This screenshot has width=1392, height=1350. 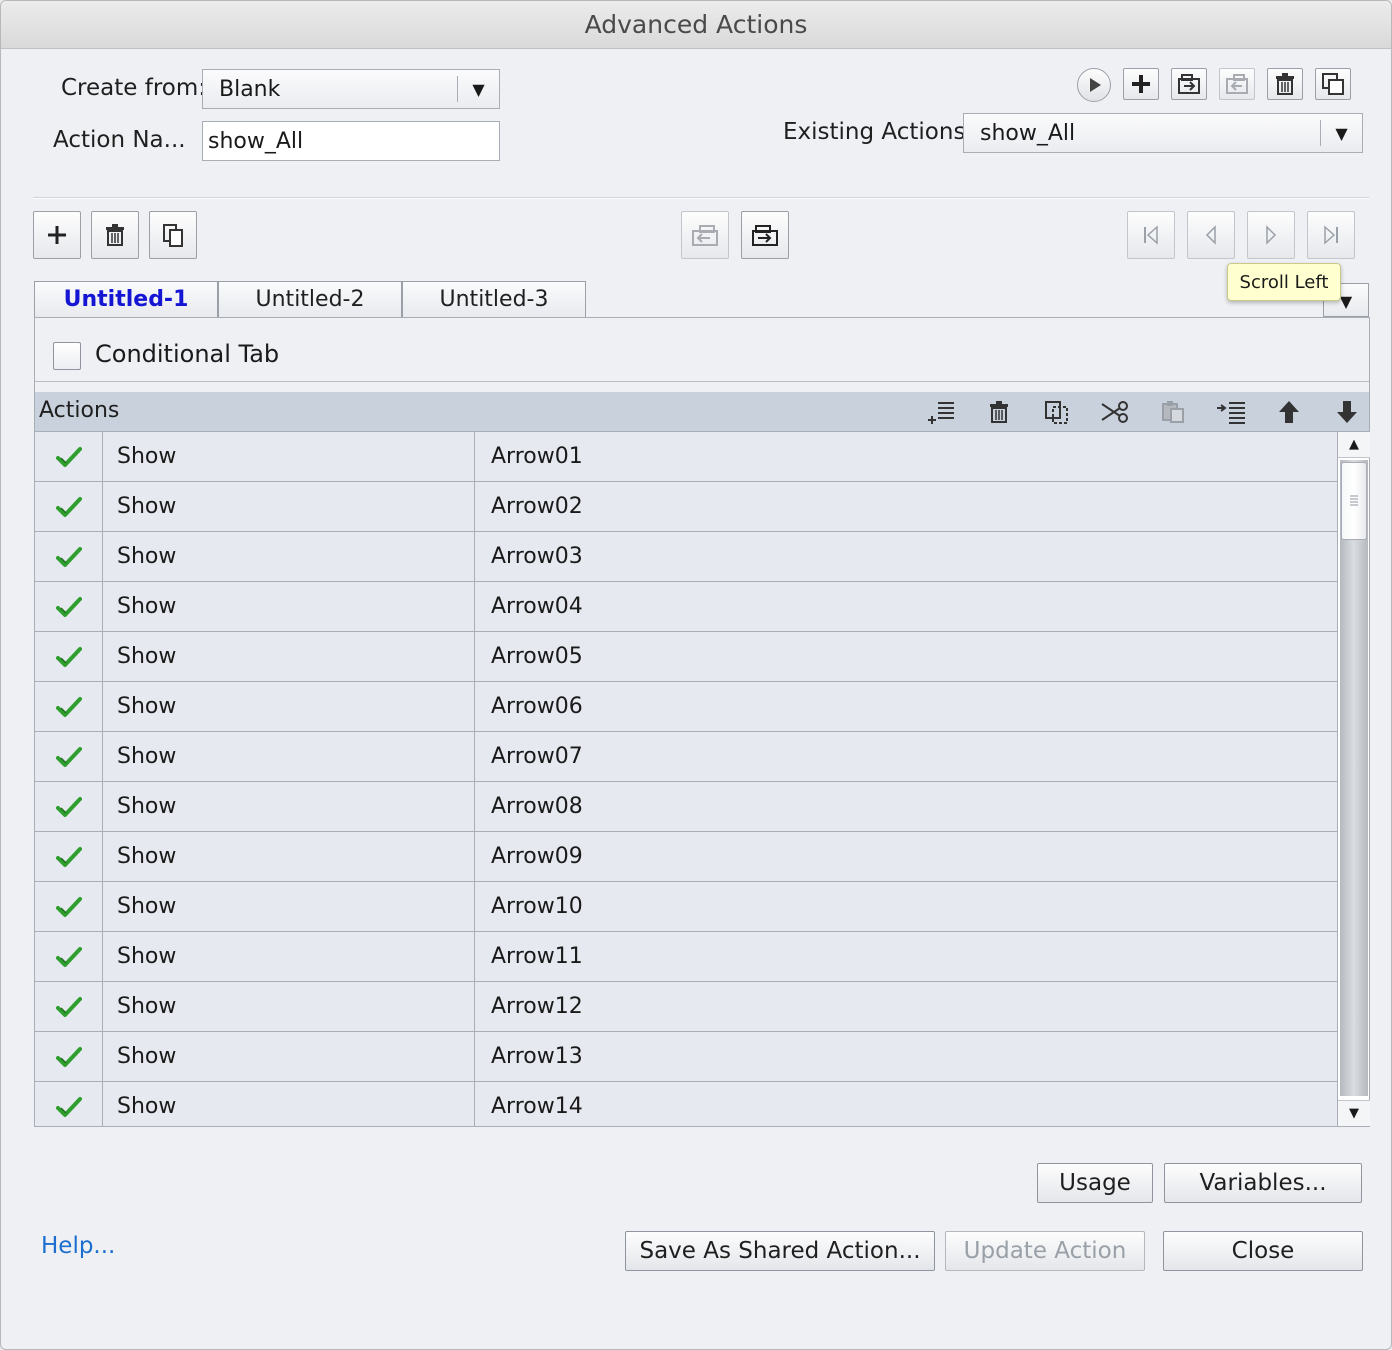 I want to click on insert-row-icon, so click(x=941, y=413).